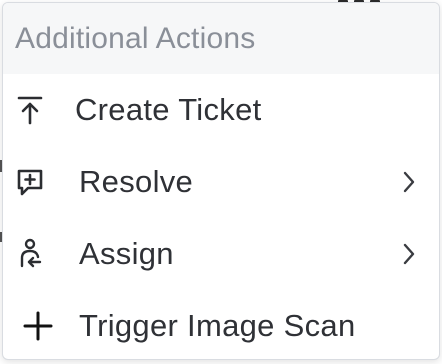 This screenshot has height=364, width=442. I want to click on plus-icon, so click(38, 326).